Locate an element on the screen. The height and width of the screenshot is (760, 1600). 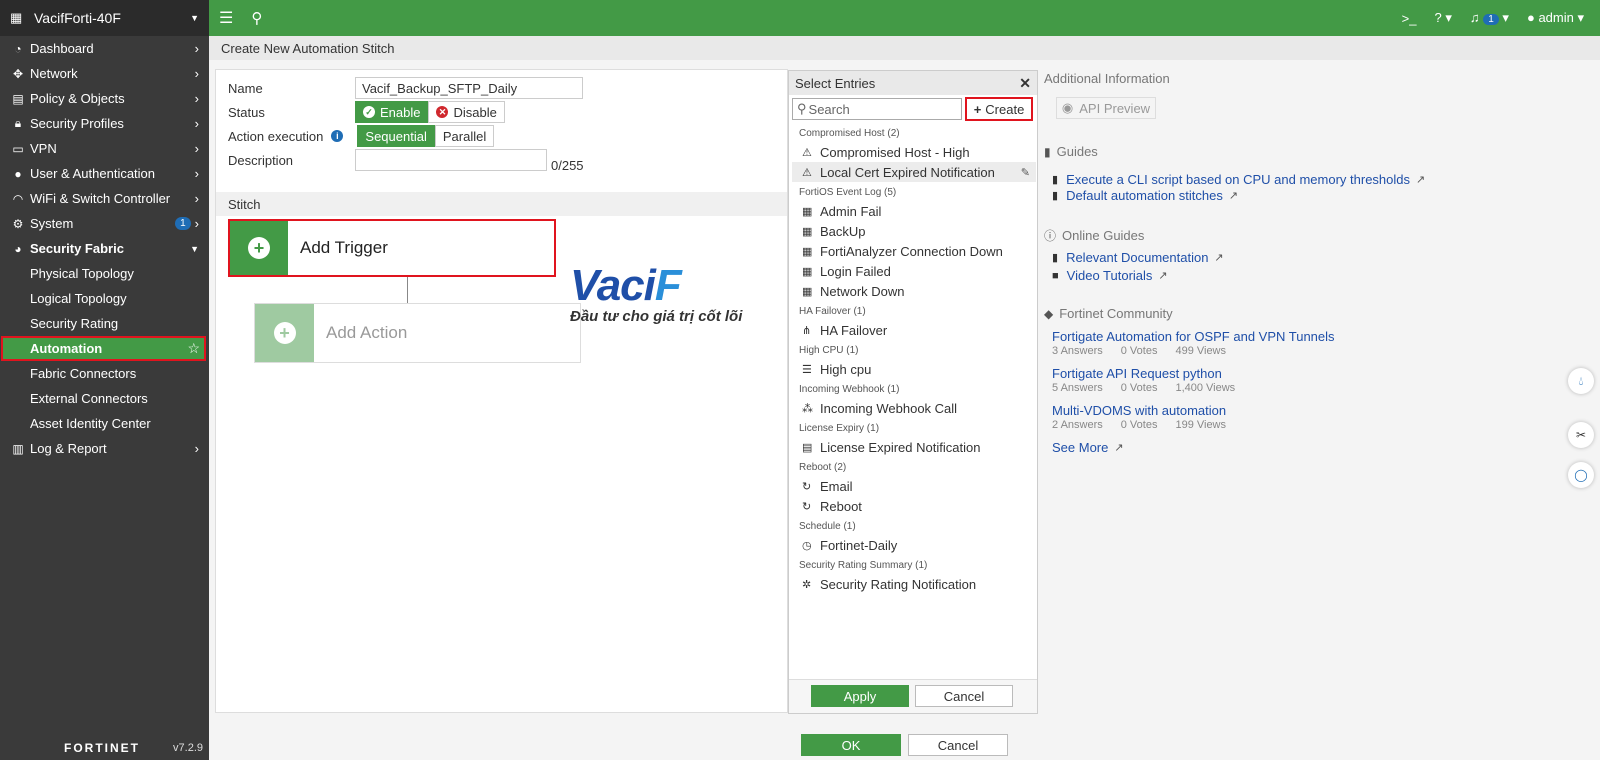
entry-icon: ▦ is located at coordinates (807, 251).